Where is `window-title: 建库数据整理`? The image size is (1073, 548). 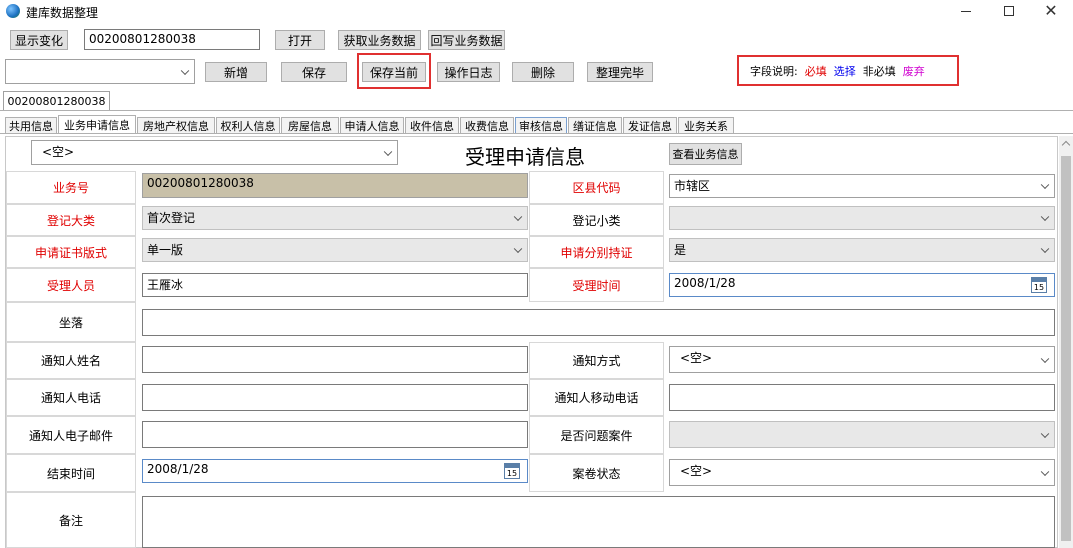 window-title: 建库数据整理 is located at coordinates (62, 13).